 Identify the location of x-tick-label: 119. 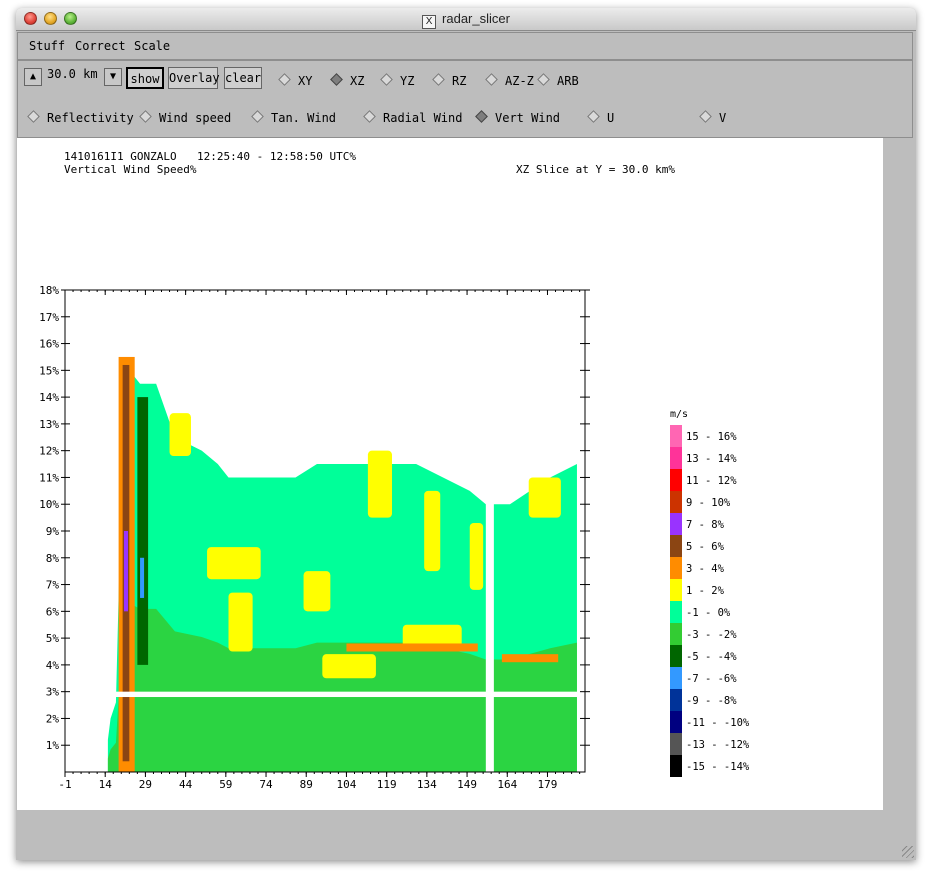
(387, 784).